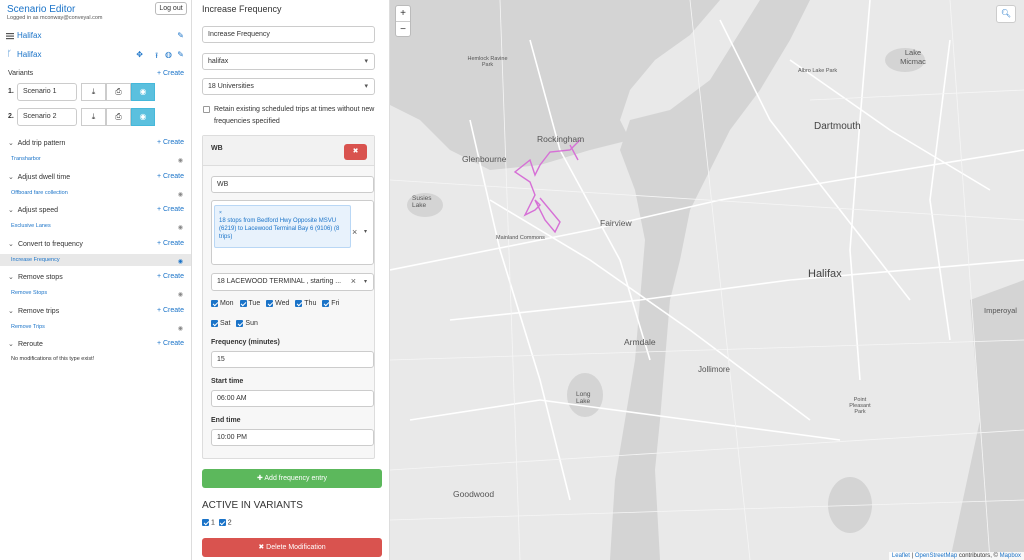 The height and width of the screenshot is (560, 1024). Describe the element at coordinates (218, 61) in the screenshot. I see `feed-value: halifax` at that location.